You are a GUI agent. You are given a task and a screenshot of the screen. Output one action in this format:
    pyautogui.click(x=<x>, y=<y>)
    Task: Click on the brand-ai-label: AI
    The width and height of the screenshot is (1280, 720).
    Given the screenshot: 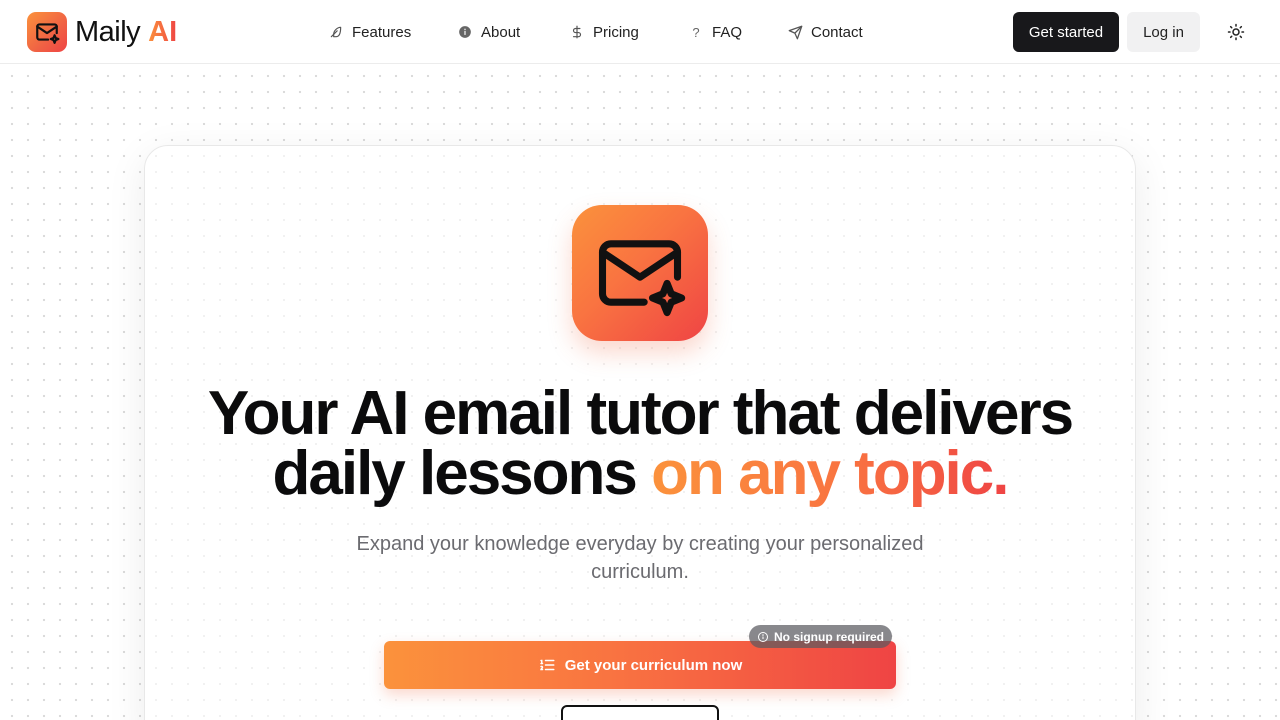 What is the action you would take?
    pyautogui.click(x=163, y=31)
    